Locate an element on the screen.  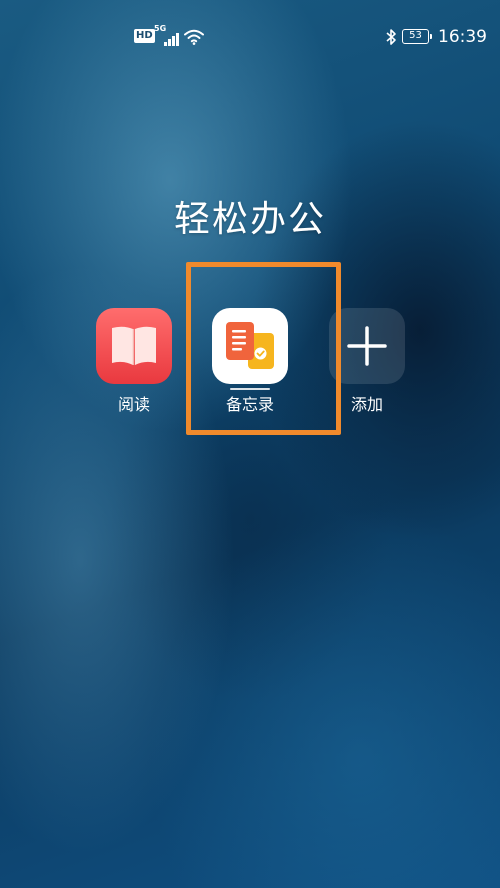
status-bar: HD 5G 53 16:39 is located at coordinates (250, 35).